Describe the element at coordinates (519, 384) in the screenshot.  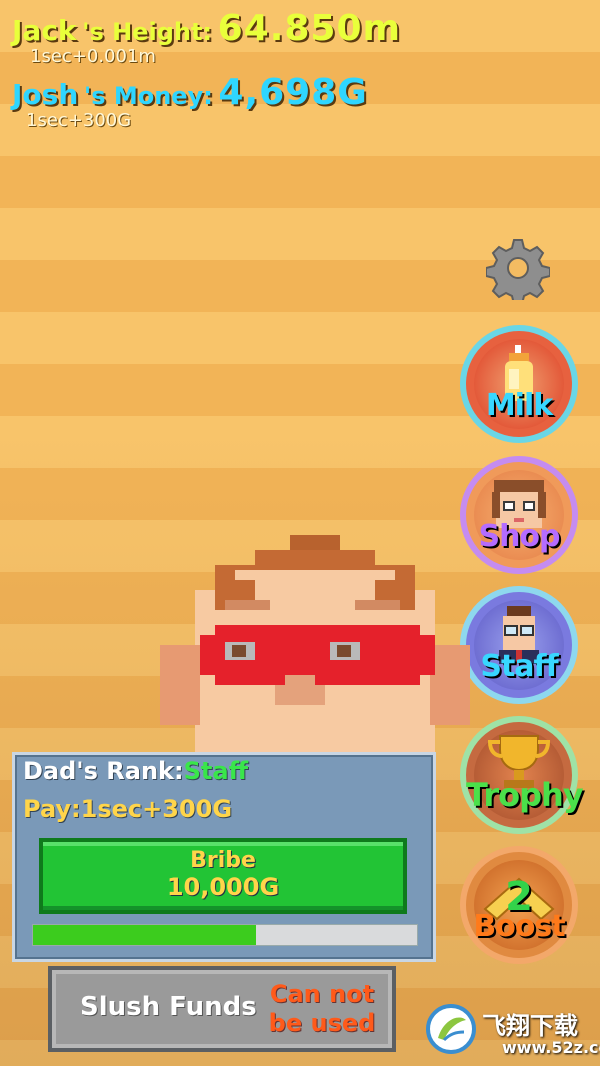
I see `milk-button: Milk` at that location.